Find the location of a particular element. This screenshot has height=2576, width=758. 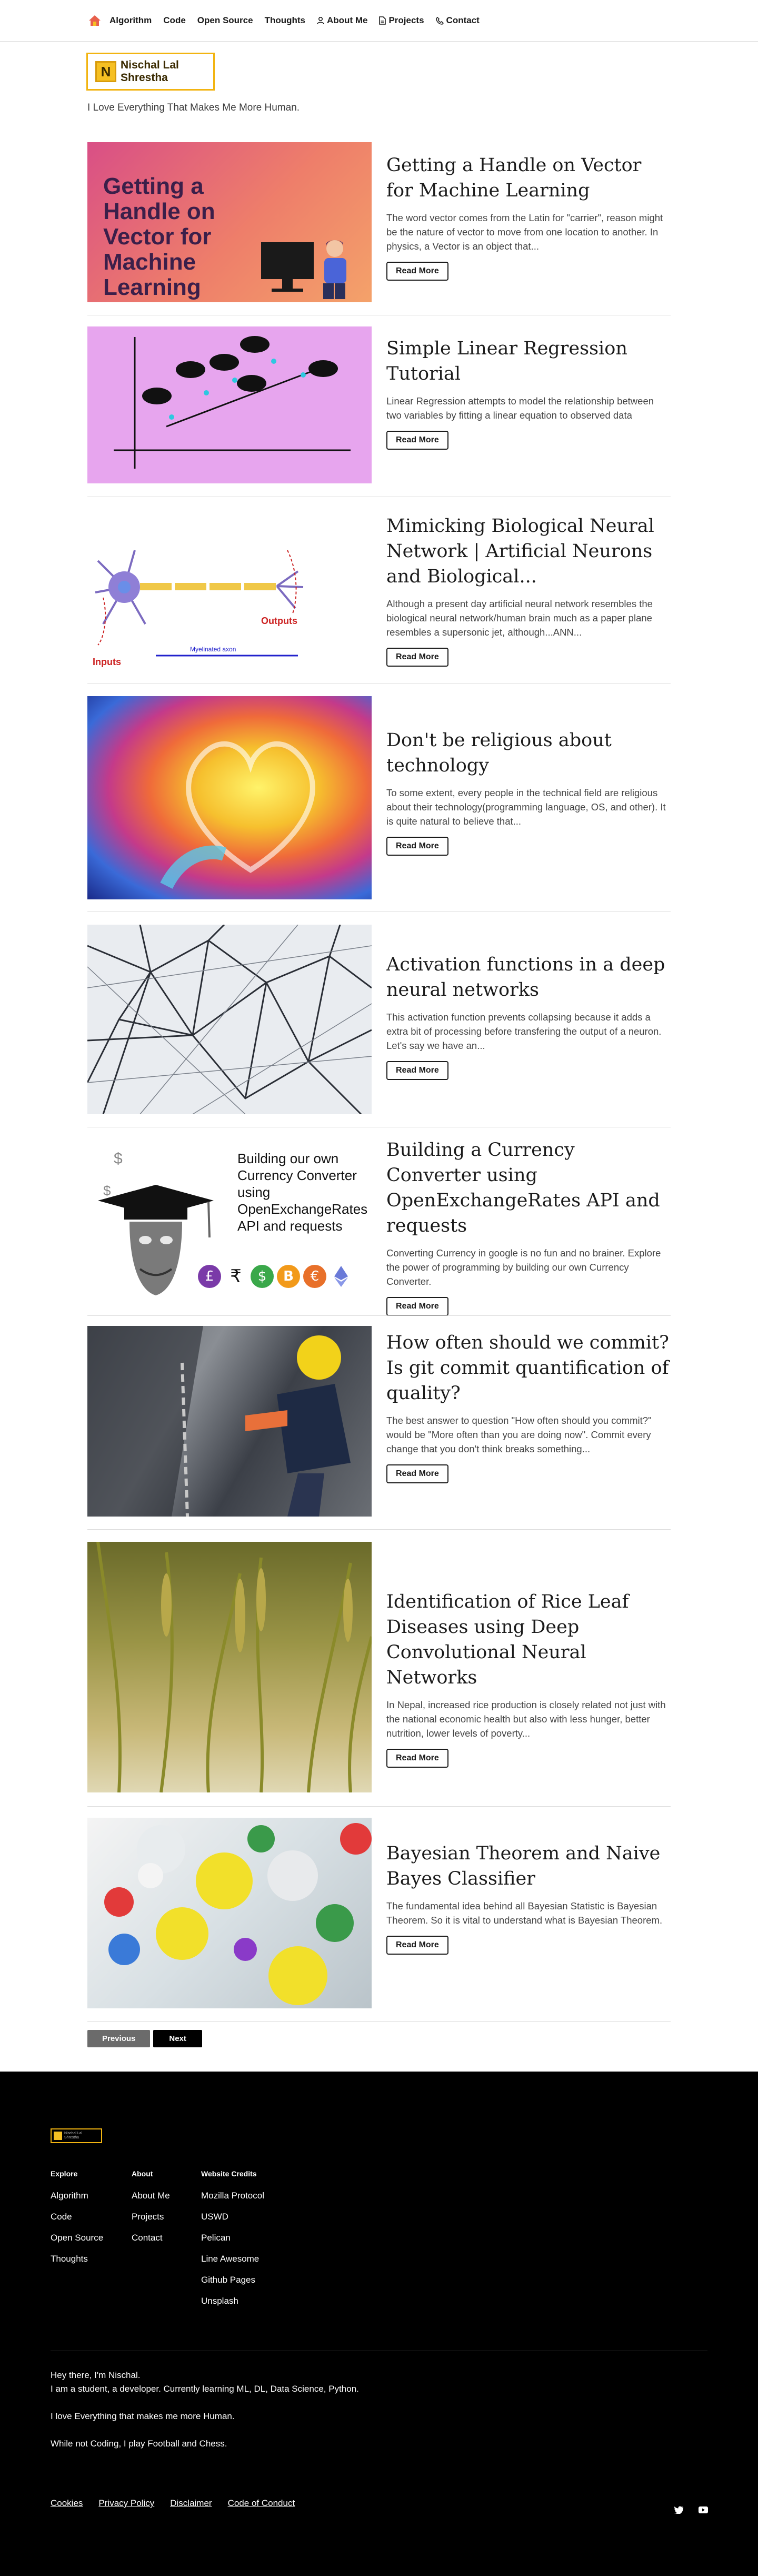

nav-projects: Projects is located at coordinates (401, 20).